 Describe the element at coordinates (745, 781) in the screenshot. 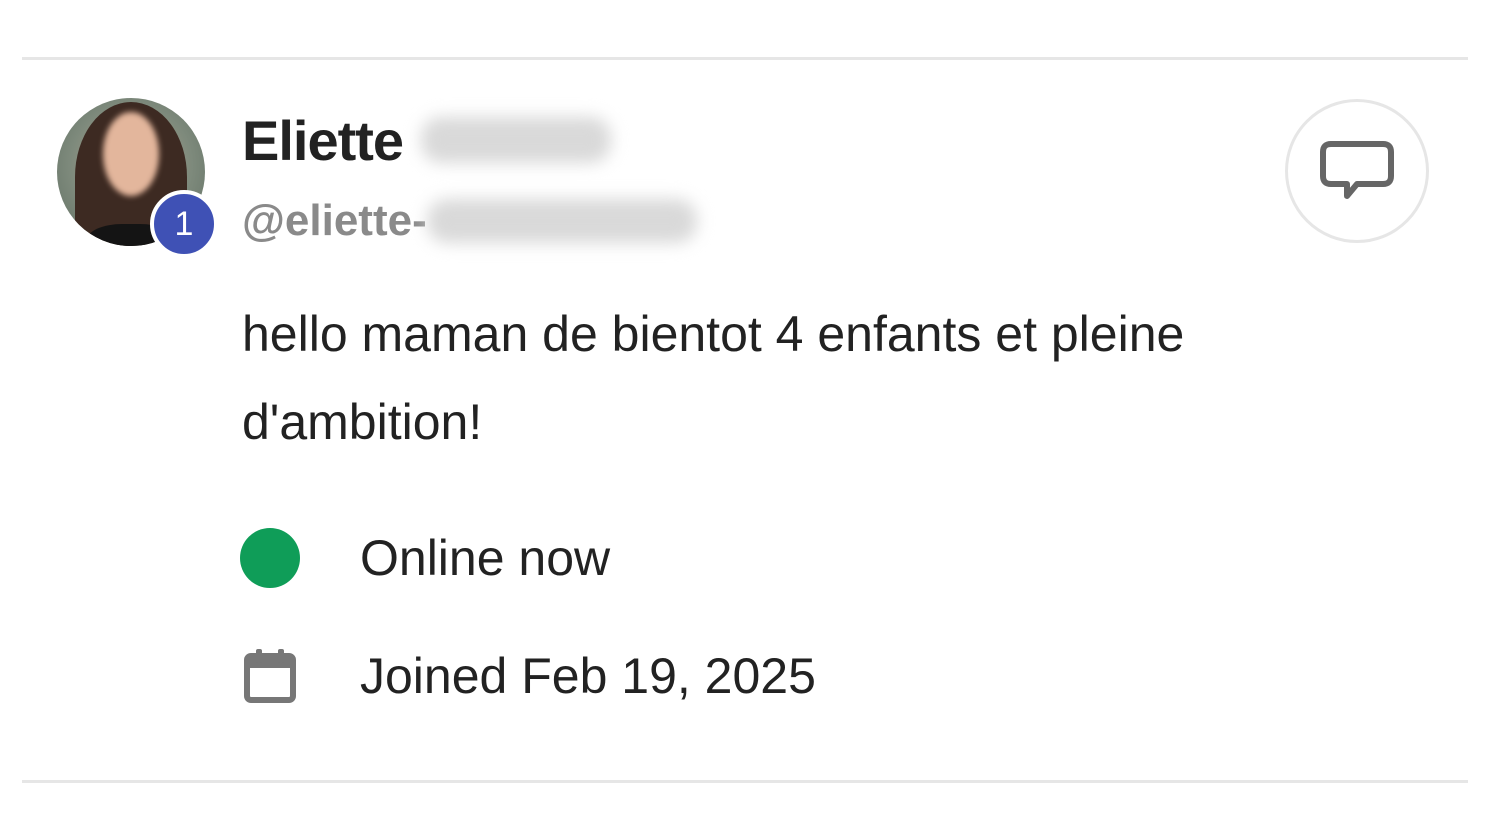

I see `bottom-divider` at that location.